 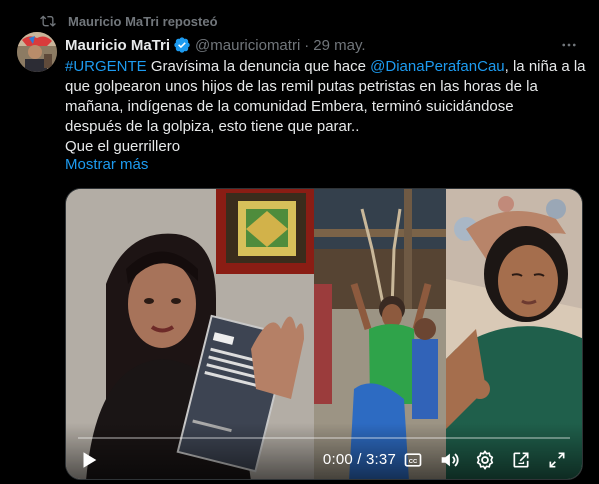 I want to click on tweet-text-segment: , la niña a la, so click(x=545, y=66).